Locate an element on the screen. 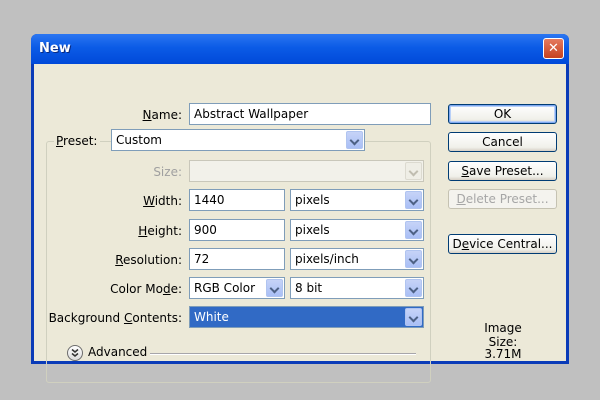  close-icon: ✕ is located at coordinates (553, 48).